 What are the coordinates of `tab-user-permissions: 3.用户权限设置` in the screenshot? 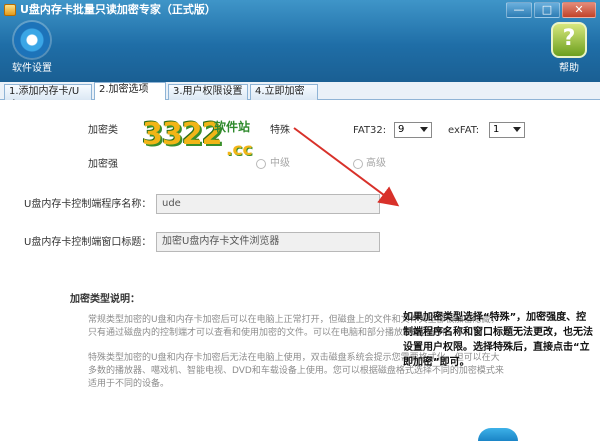 It's located at (208, 92).